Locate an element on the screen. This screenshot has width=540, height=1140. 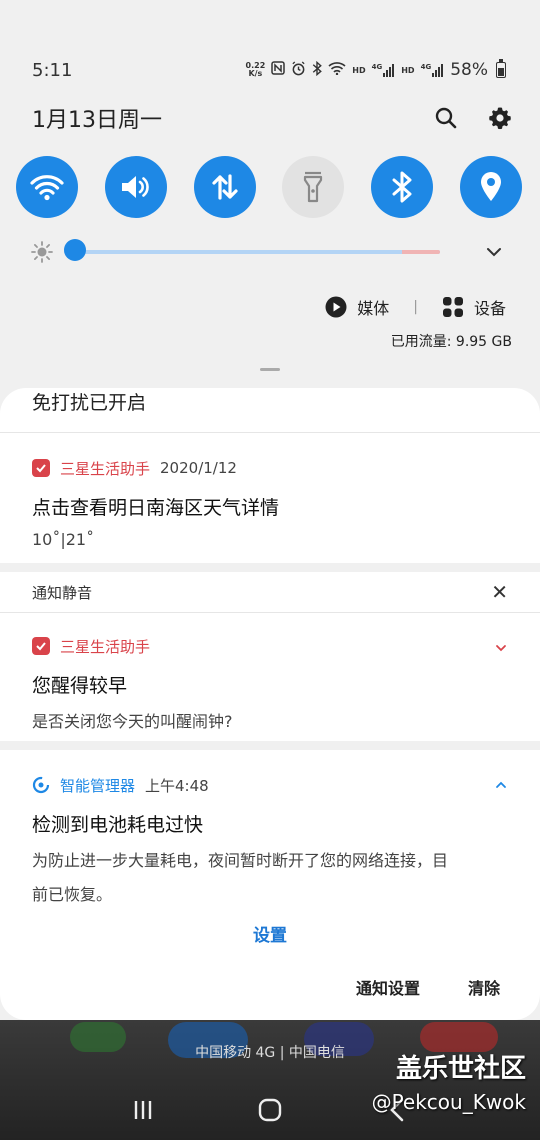
notification-text: 是否关闭您今天的叫醒闹钟? is located at coordinates (132, 721).